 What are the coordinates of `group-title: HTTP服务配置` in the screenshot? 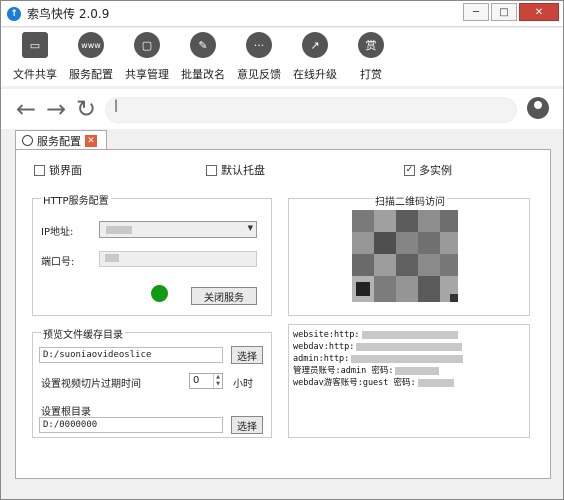 It's located at (76, 199).